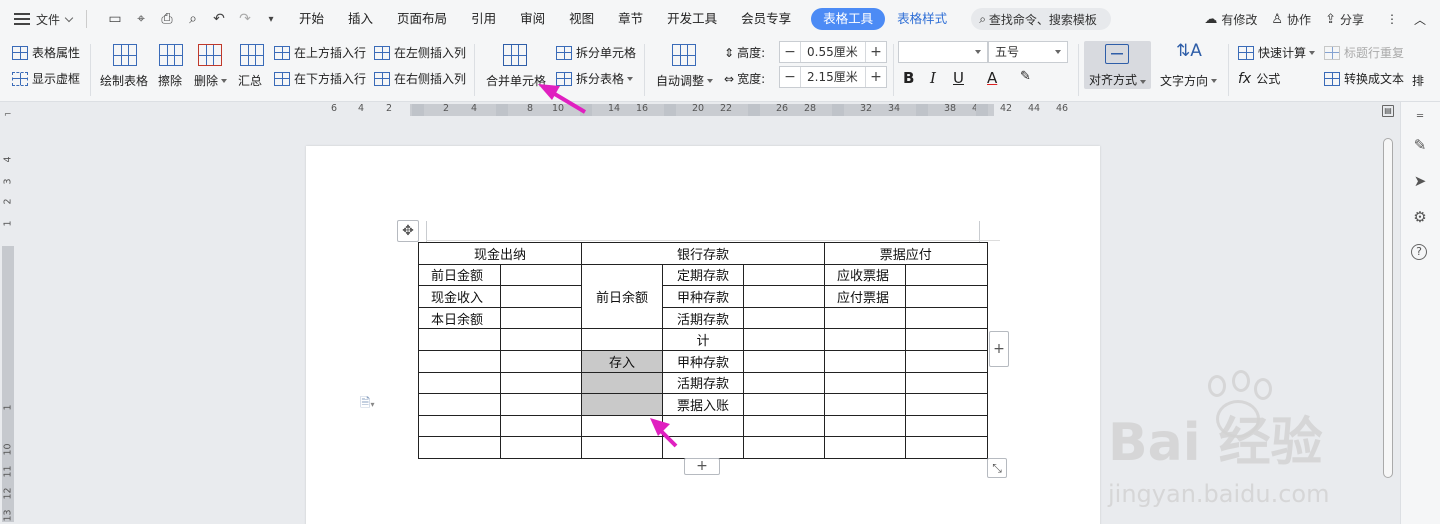  Describe the element at coordinates (459, 296) in the screenshot. I see `table-cell: 现金收入` at that location.